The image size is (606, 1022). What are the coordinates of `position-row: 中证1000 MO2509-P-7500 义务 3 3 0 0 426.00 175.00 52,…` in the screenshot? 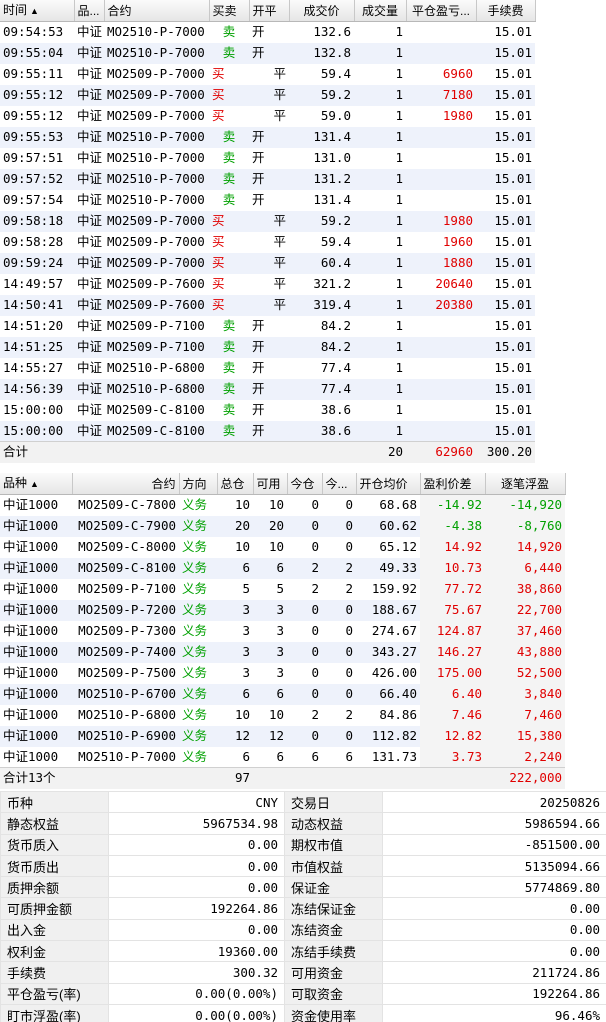 It's located at (282, 673).